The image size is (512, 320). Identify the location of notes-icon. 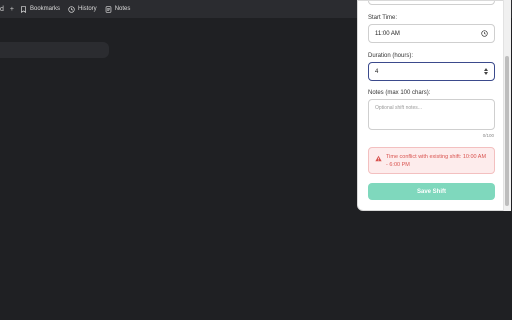
(108, 9).